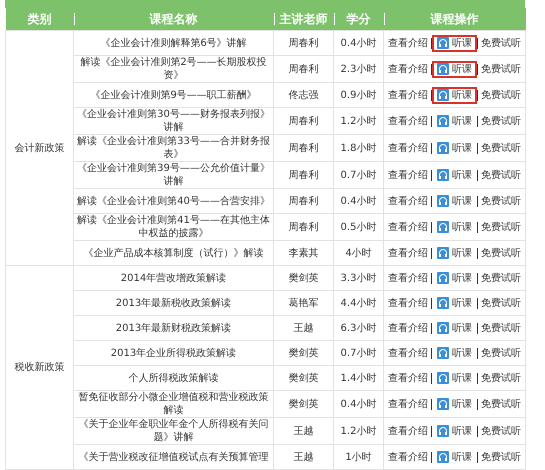 The height and width of the screenshot is (470, 545). Describe the element at coordinates (39, 367) in the screenshot. I see `category-label: 税收新政策` at that location.